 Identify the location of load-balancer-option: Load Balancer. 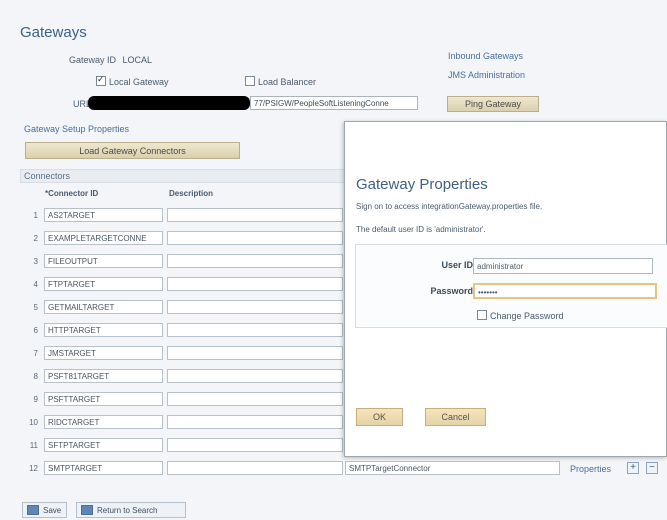
(280, 81).